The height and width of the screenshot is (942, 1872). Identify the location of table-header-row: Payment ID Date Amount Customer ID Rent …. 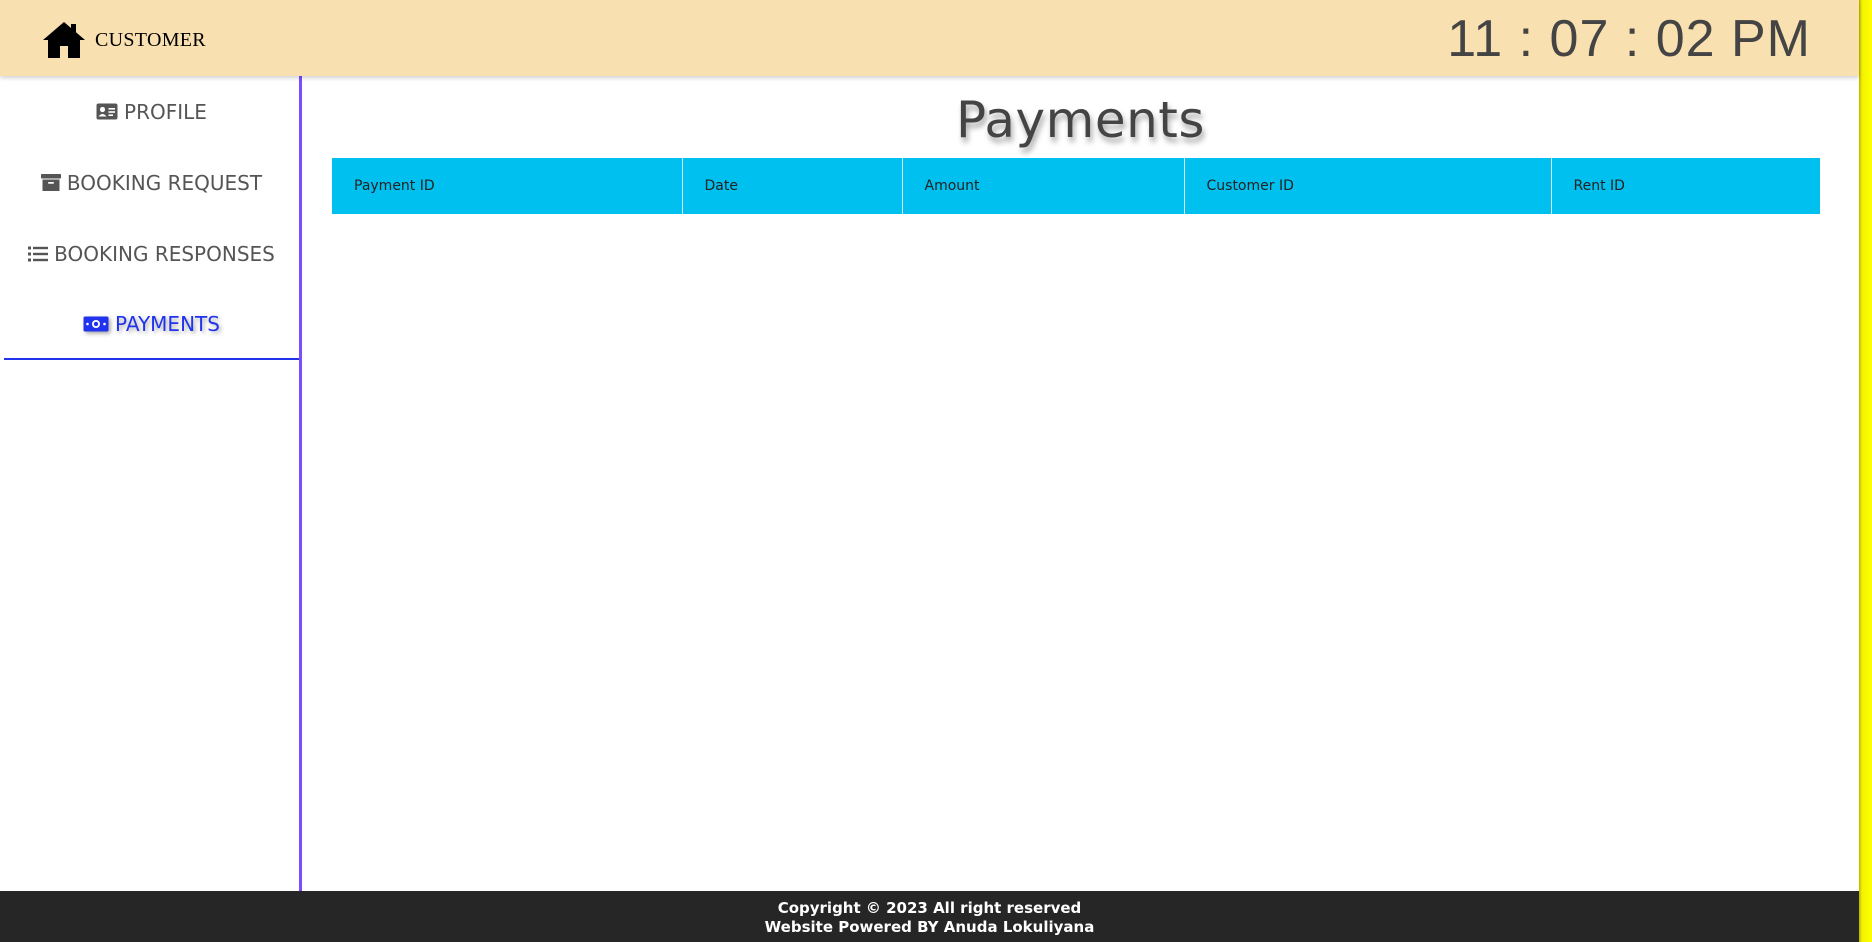
(1076, 186).